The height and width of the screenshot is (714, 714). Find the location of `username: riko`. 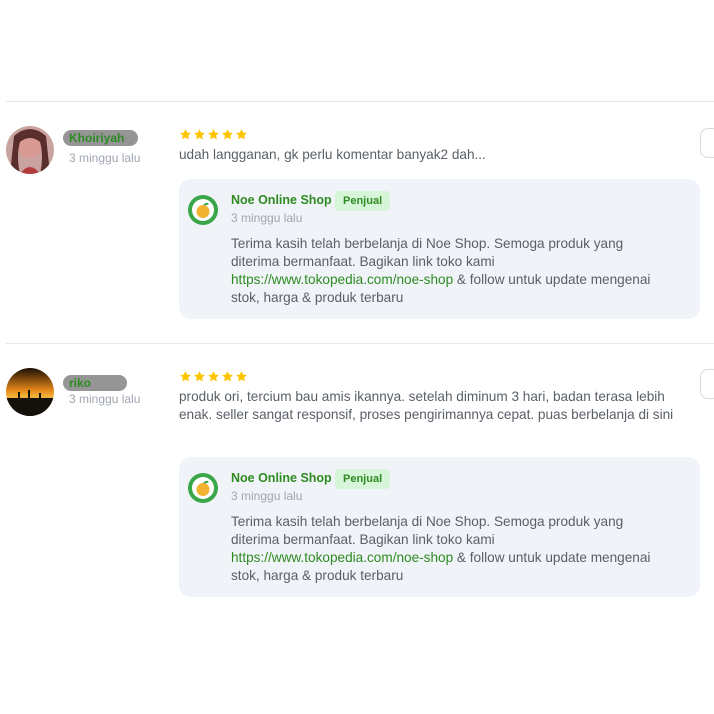

username: riko is located at coordinates (95, 383).